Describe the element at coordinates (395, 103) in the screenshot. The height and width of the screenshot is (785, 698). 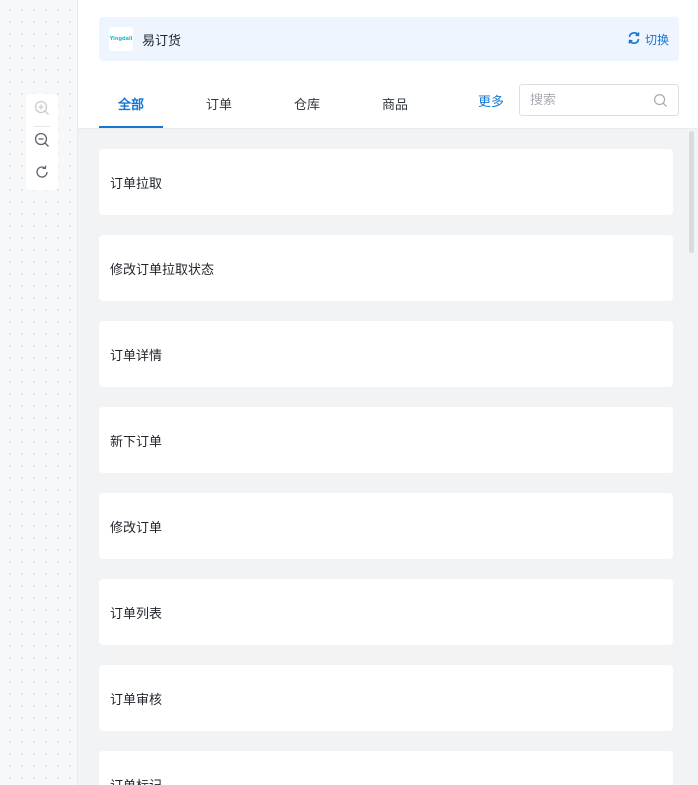
I see `tab-products: 商品` at that location.